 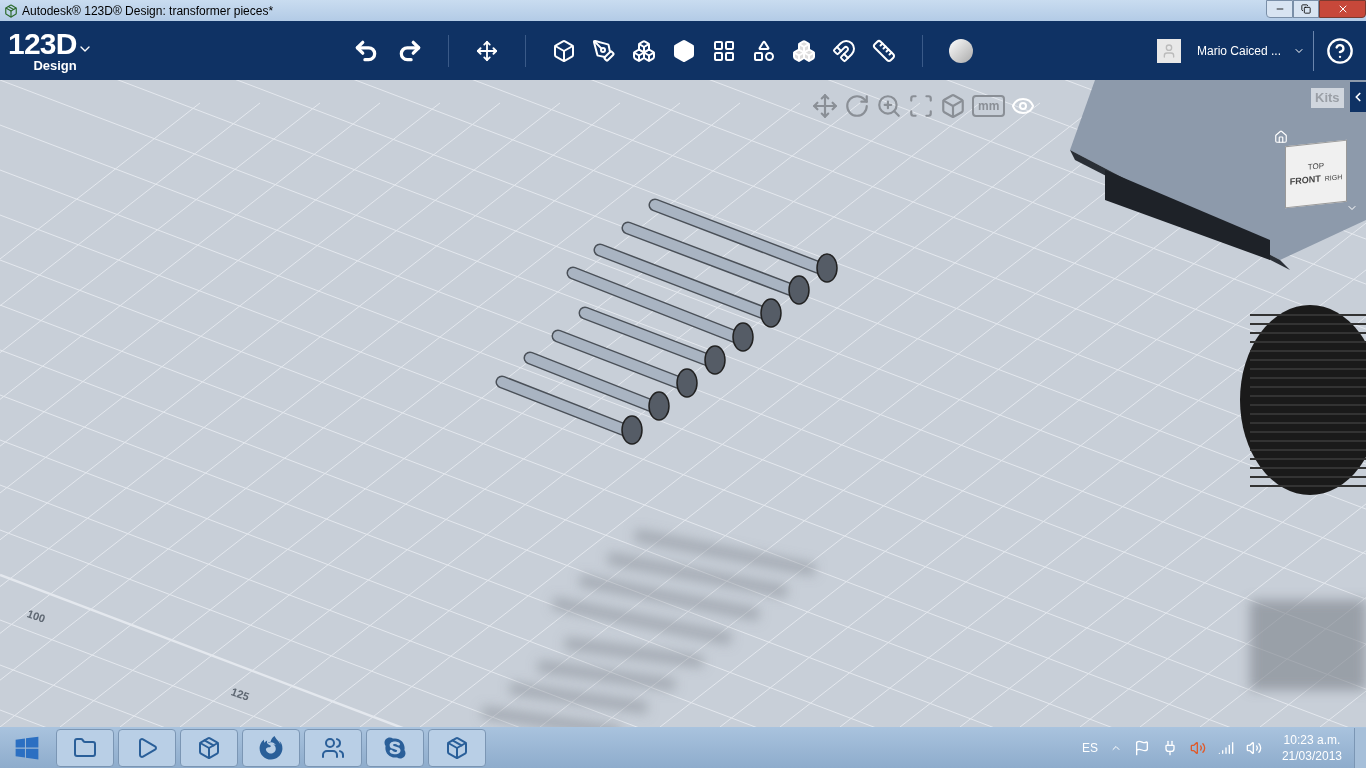 I want to click on orbit-icon, so click(x=857, y=106).